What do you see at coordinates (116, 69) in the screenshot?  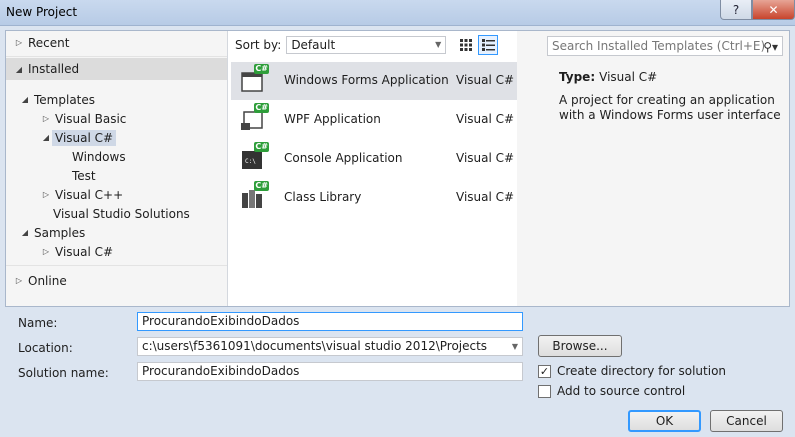 I see `tree-node-installed: ◢ Installed` at bounding box center [116, 69].